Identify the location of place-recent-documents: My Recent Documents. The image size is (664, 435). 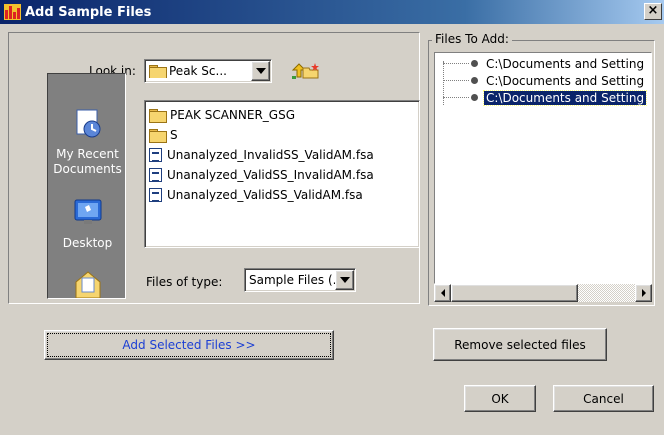
(86, 142).